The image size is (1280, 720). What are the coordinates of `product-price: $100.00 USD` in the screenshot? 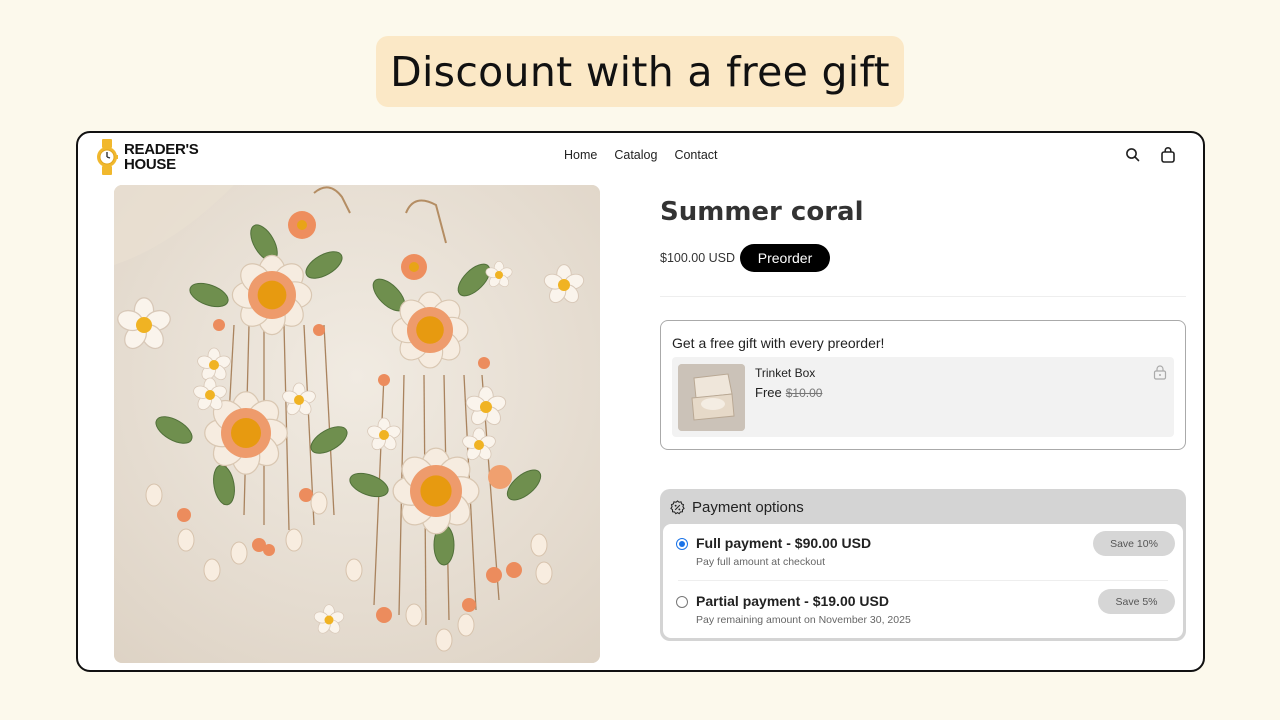 It's located at (698, 258).